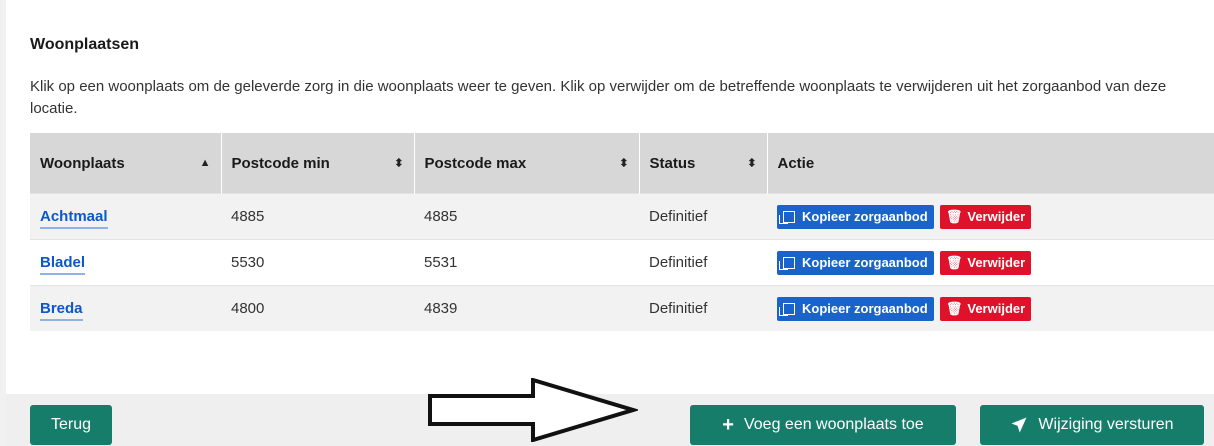  I want to click on send-changes-button: Wijziging versturen, so click(1092, 425).